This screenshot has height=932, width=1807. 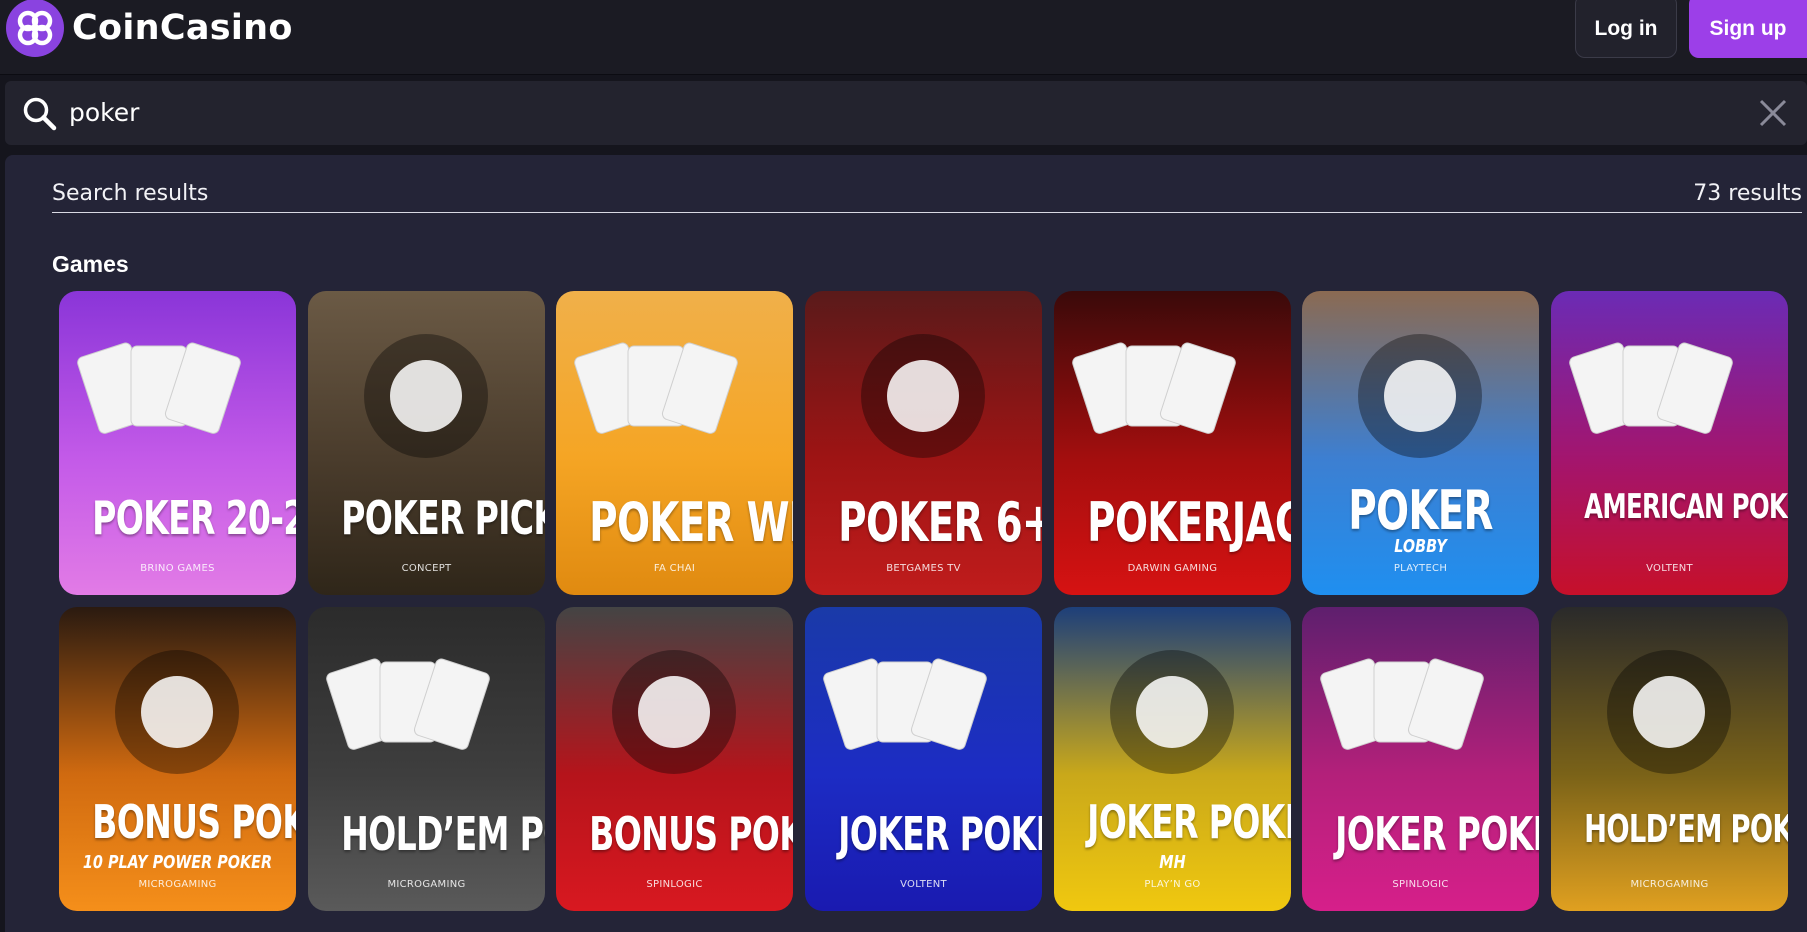 What do you see at coordinates (1172, 862) in the screenshot?
I see `game-subtitle: MH` at bounding box center [1172, 862].